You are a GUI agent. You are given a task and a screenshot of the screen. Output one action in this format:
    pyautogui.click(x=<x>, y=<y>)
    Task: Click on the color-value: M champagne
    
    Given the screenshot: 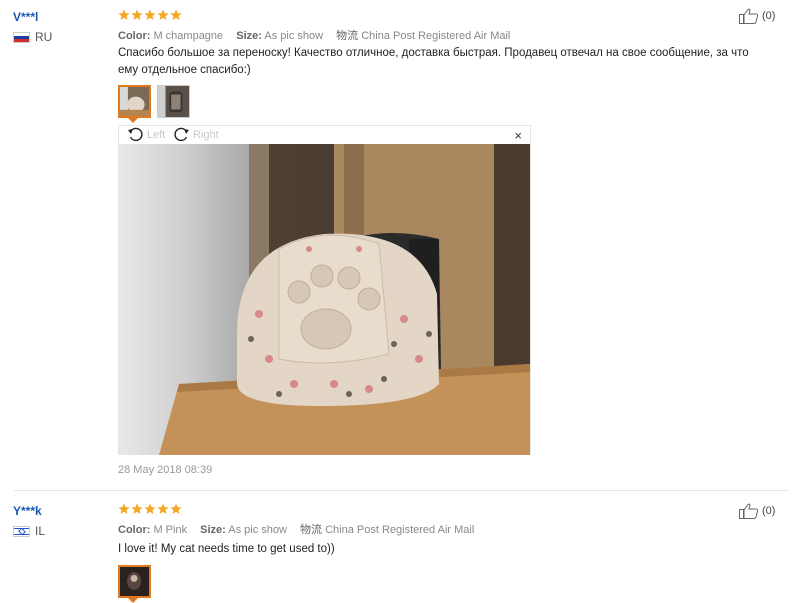 What is the action you would take?
    pyautogui.click(x=188, y=36)
    